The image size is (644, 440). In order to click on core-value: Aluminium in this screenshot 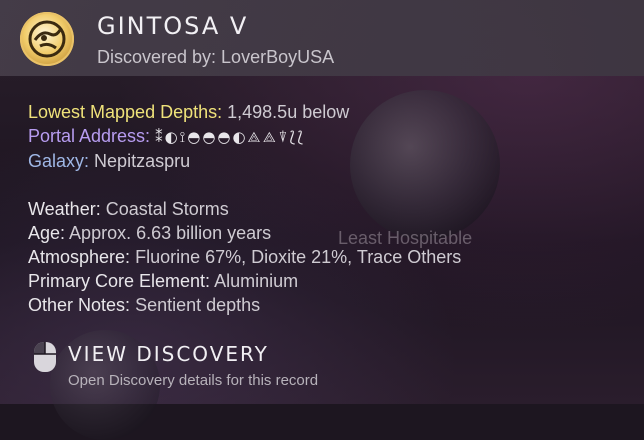, I will do `click(256, 281)`.